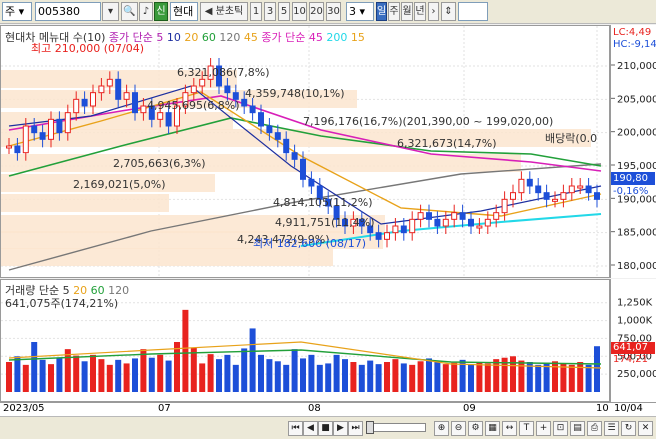  Describe the element at coordinates (119, 184) in the screenshot. I see `volume-profile-label: 2,169,021(5,0%)` at that location.